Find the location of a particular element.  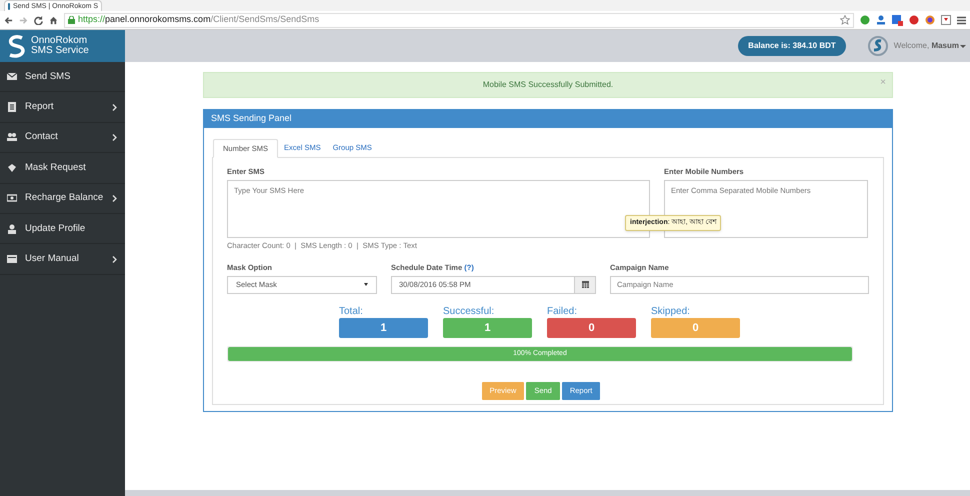

address-bar: https://panel.onnorokomsms.com/Client/SendSms/SendSms is located at coordinates (459, 20).